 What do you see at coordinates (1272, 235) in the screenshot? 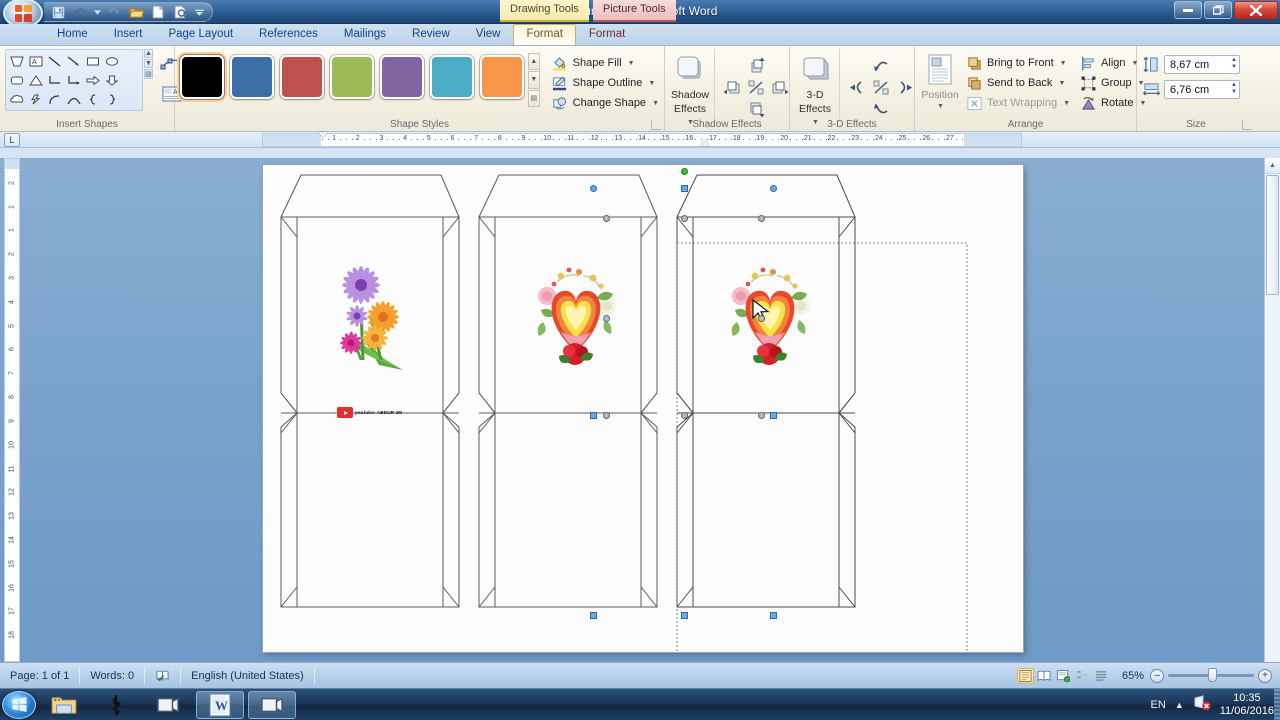
I see `scroll-thumb` at bounding box center [1272, 235].